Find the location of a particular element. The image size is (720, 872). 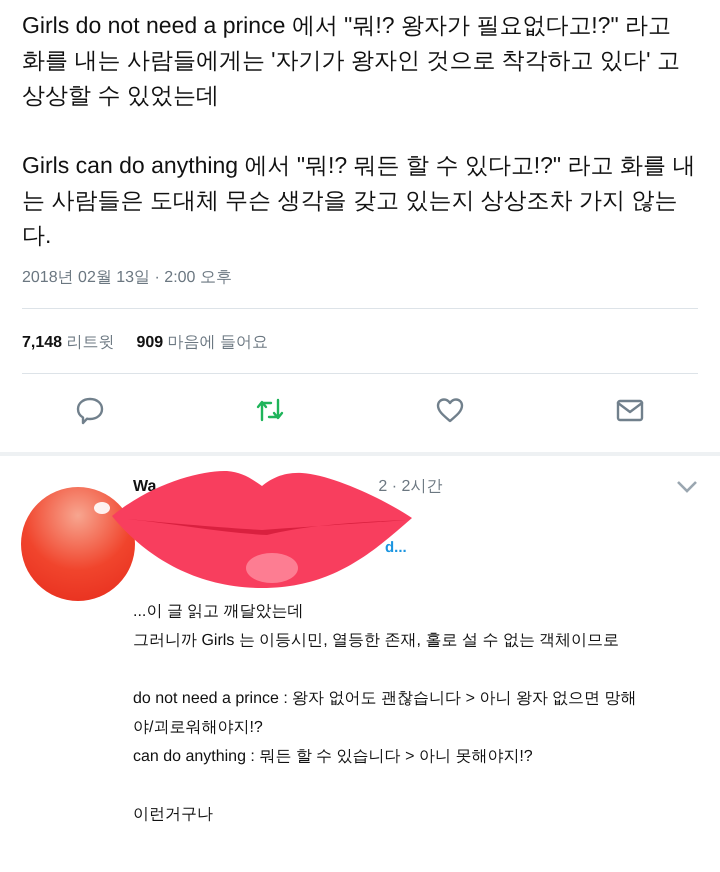

stat-link: 7,148 리트윗 is located at coordinates (68, 342).